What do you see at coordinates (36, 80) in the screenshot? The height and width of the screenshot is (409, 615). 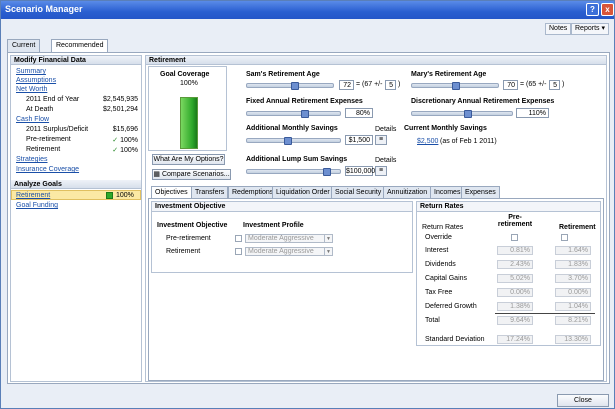 I see `assumptions-link: Assumptions` at bounding box center [36, 80].